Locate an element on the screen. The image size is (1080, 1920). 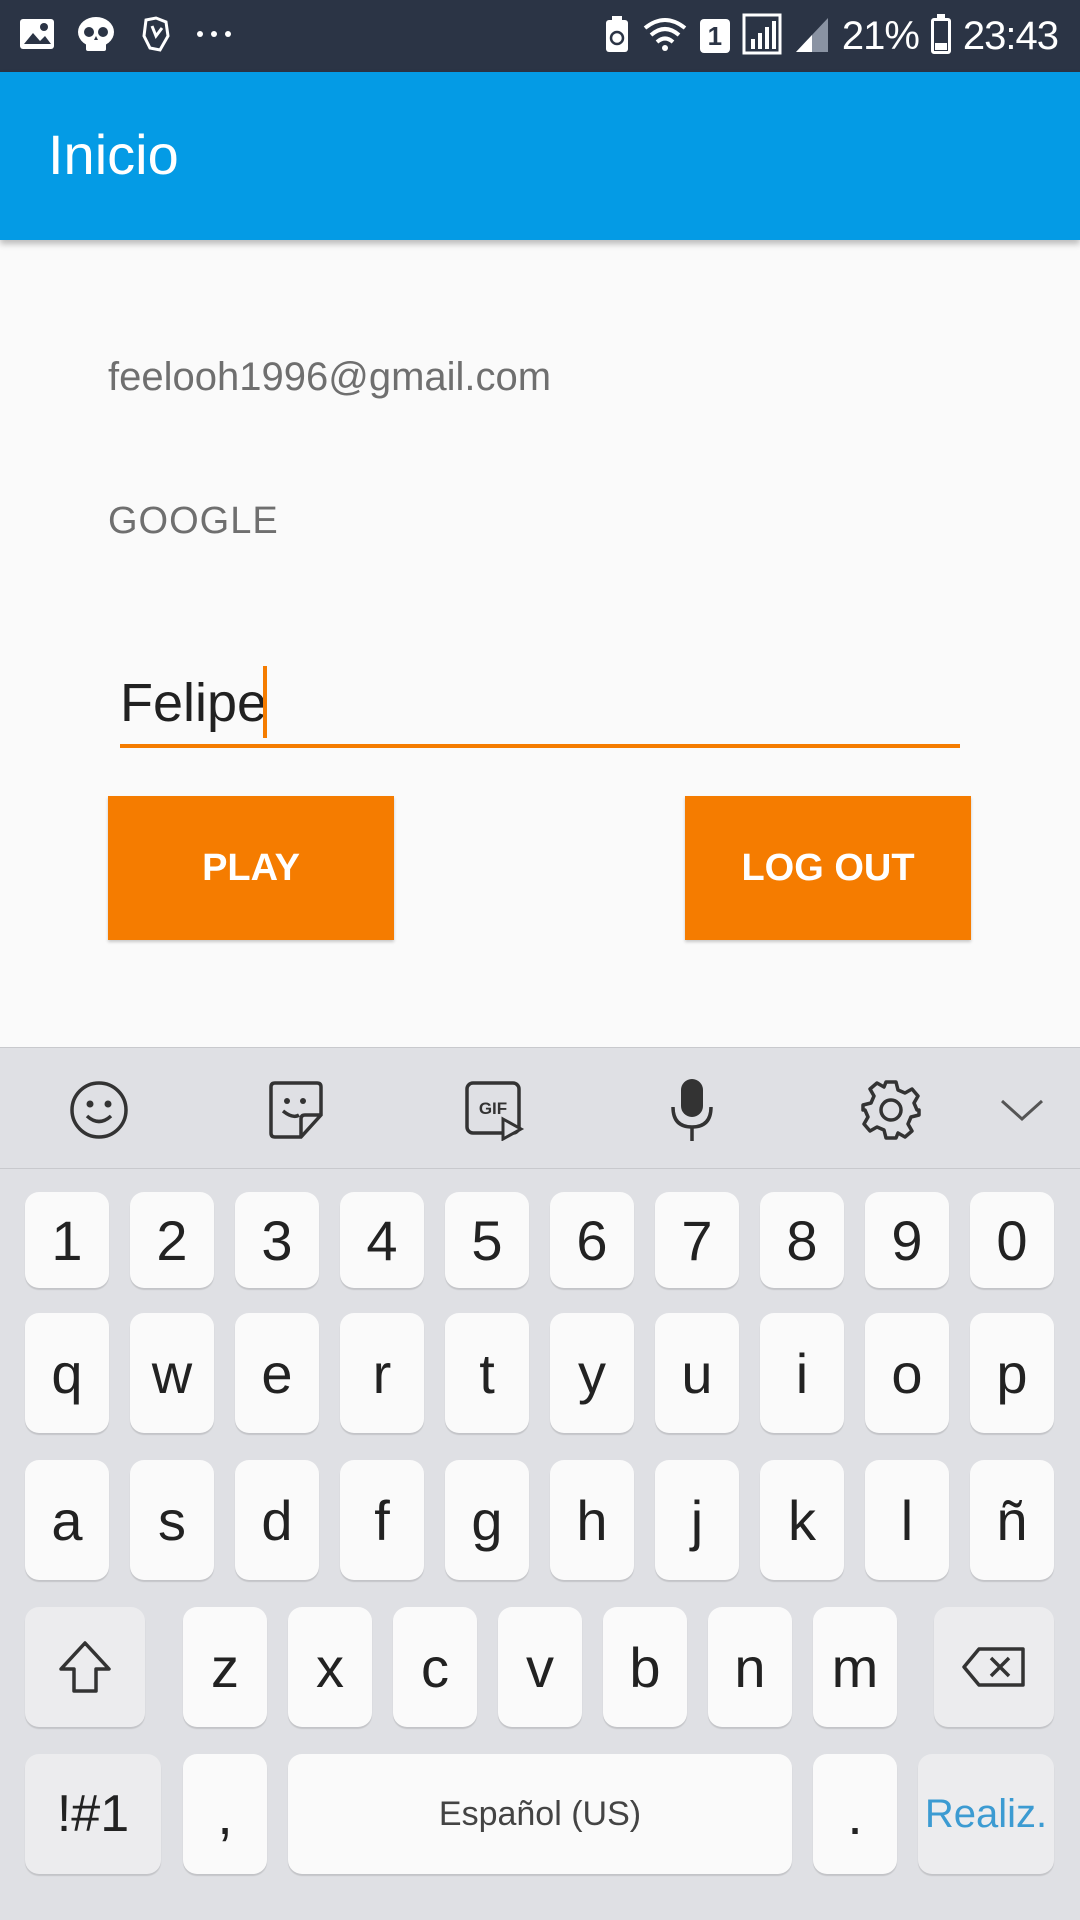
keyboard-toolbar: GIF is located at coordinates (540, 1108).